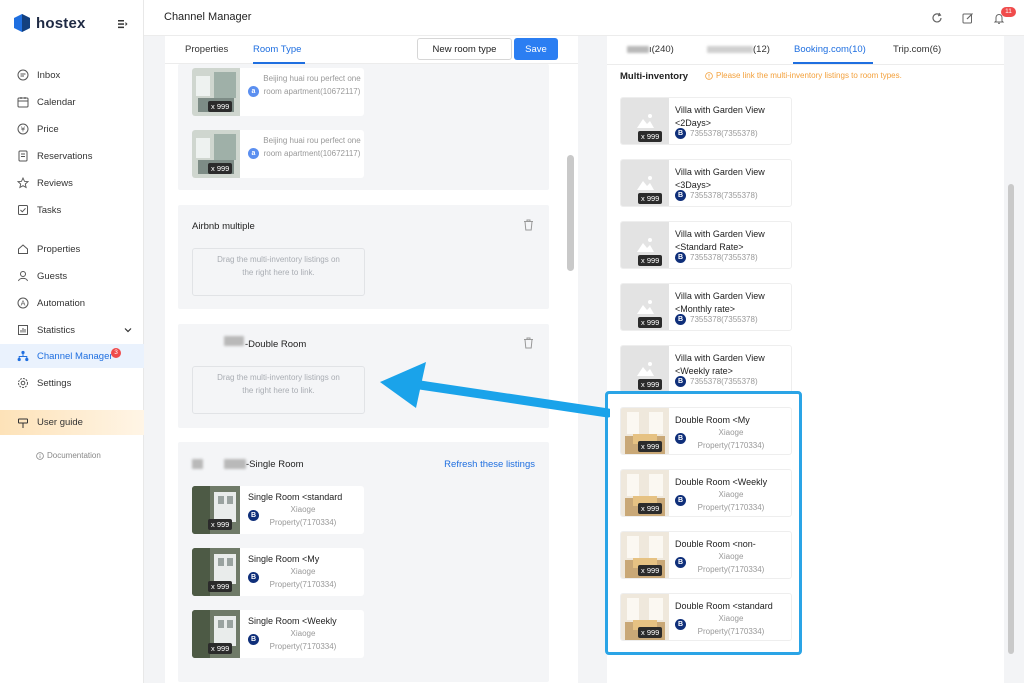  I want to click on svg-text: A, so click(23, 304).